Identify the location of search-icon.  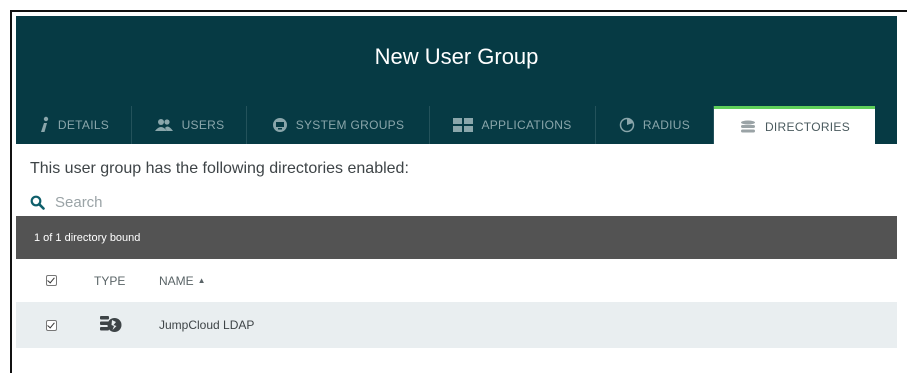
(37, 202).